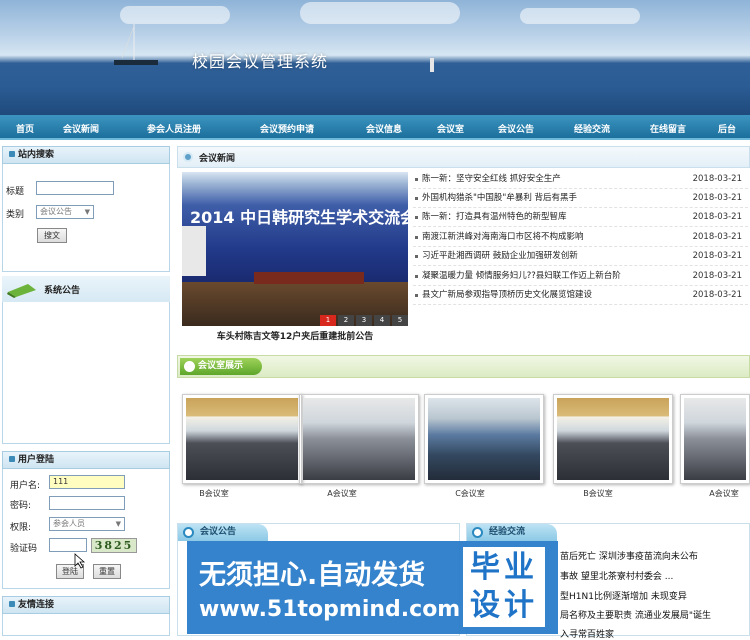 This screenshot has width=750, height=640. What do you see at coordinates (580, 179) in the screenshot?
I see `news-item: 陈一新：坚守安全红线 抓好安全生产 2018-03-21` at bounding box center [580, 179].